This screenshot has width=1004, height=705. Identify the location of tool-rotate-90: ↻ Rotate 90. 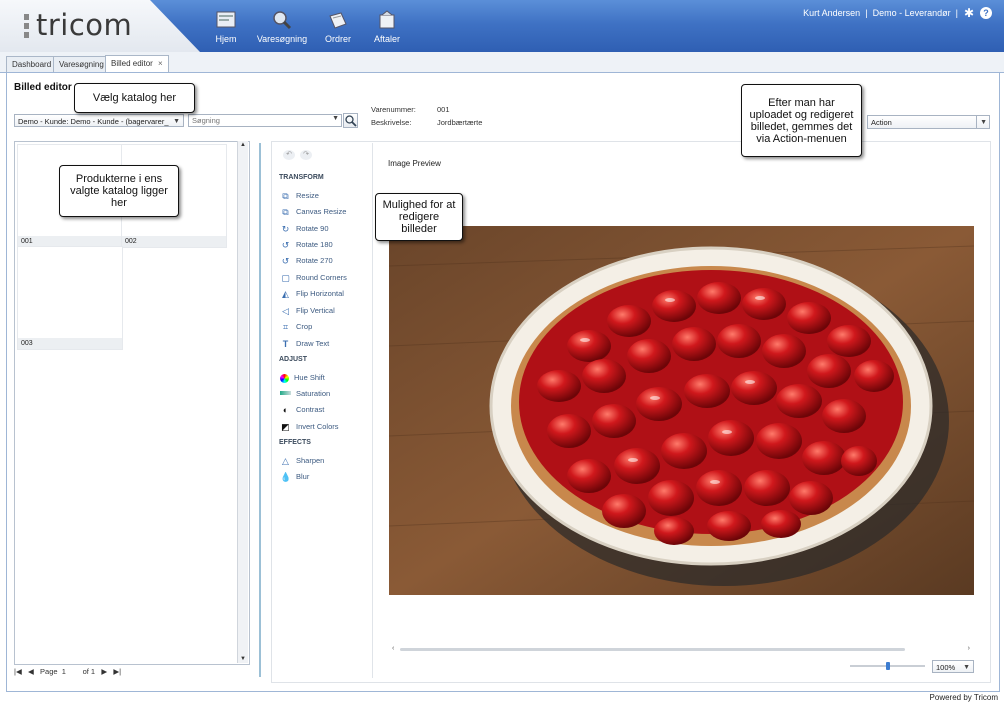
(304, 229).